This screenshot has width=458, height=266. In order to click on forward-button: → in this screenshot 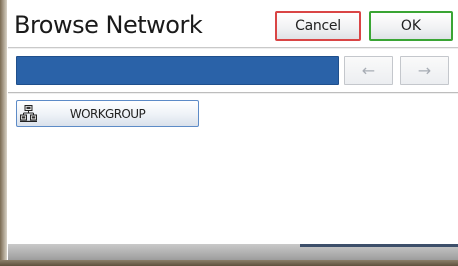, I will do `click(424, 70)`.